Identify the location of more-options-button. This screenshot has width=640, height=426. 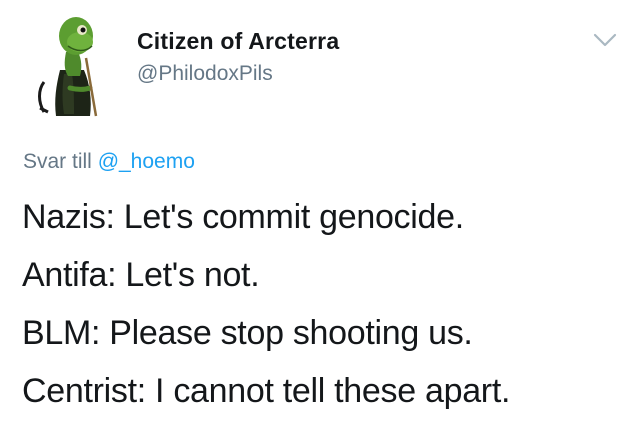
(605, 40).